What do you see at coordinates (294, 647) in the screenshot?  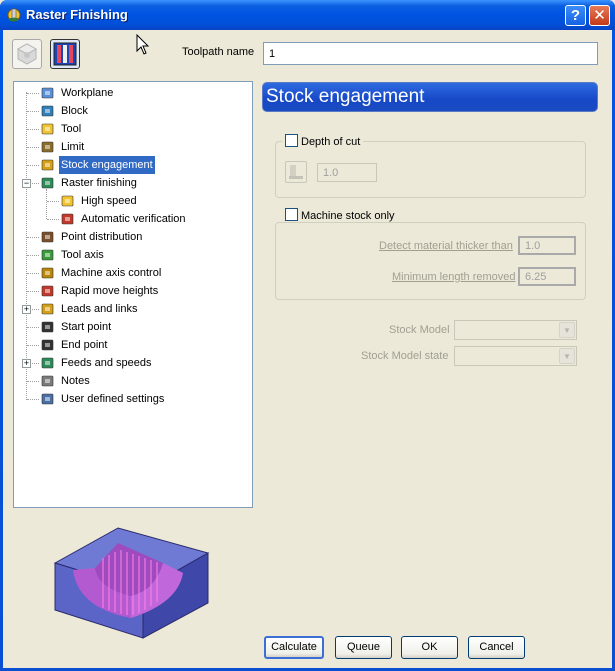 I see `calculate-button: Calculate` at bounding box center [294, 647].